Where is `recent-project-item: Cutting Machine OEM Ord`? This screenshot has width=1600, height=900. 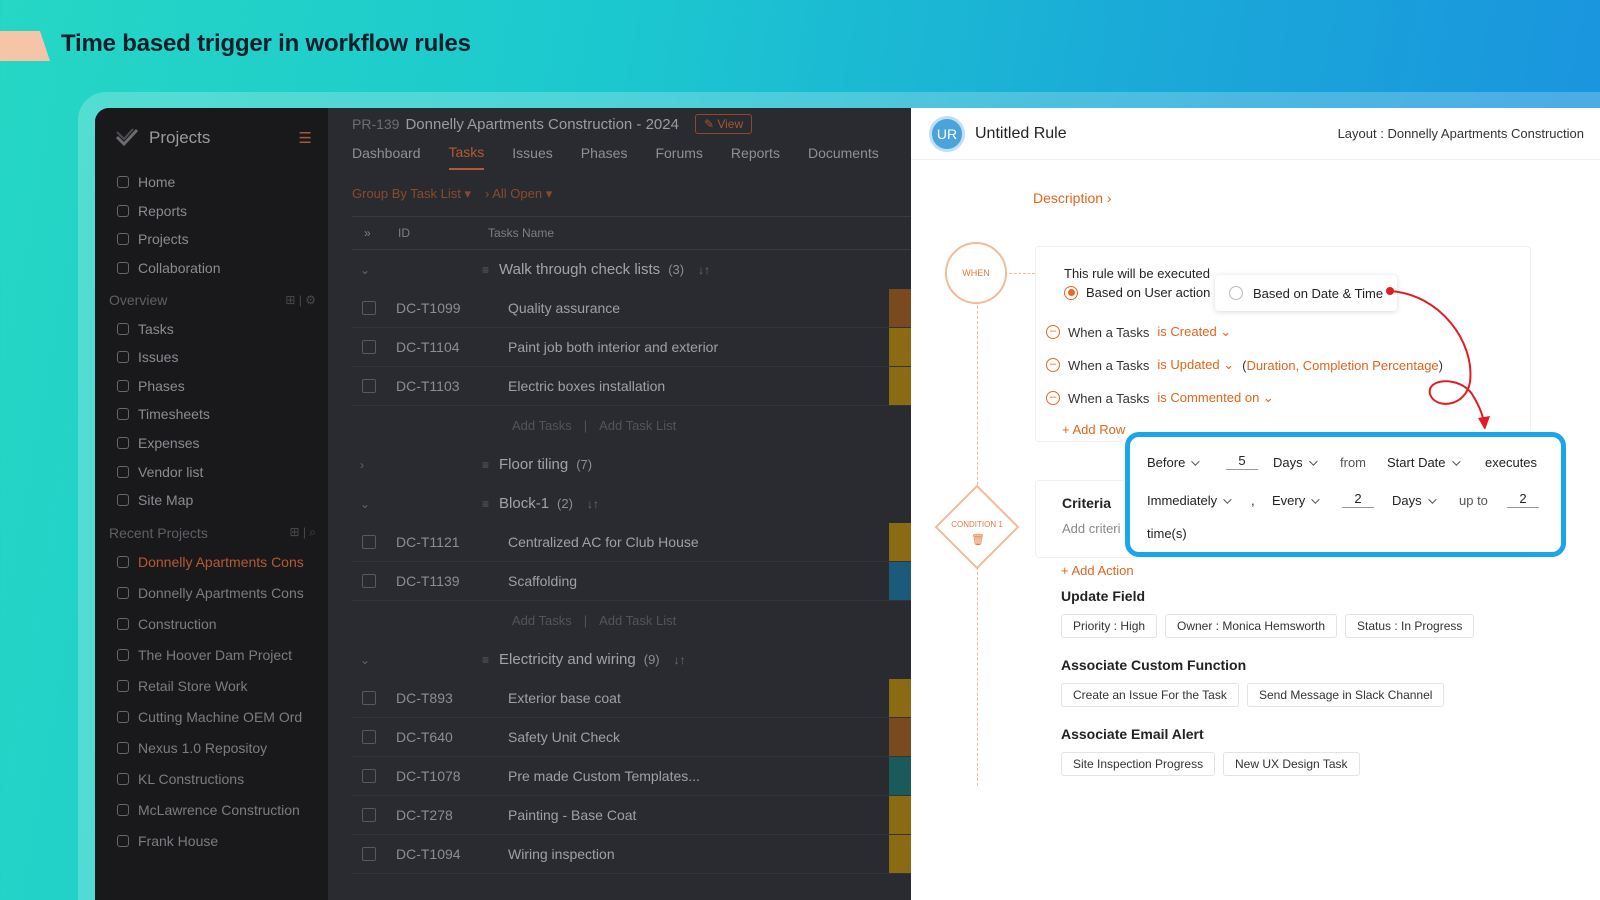
recent-project-item: Cutting Machine OEM Ord is located at coordinates (211, 717).